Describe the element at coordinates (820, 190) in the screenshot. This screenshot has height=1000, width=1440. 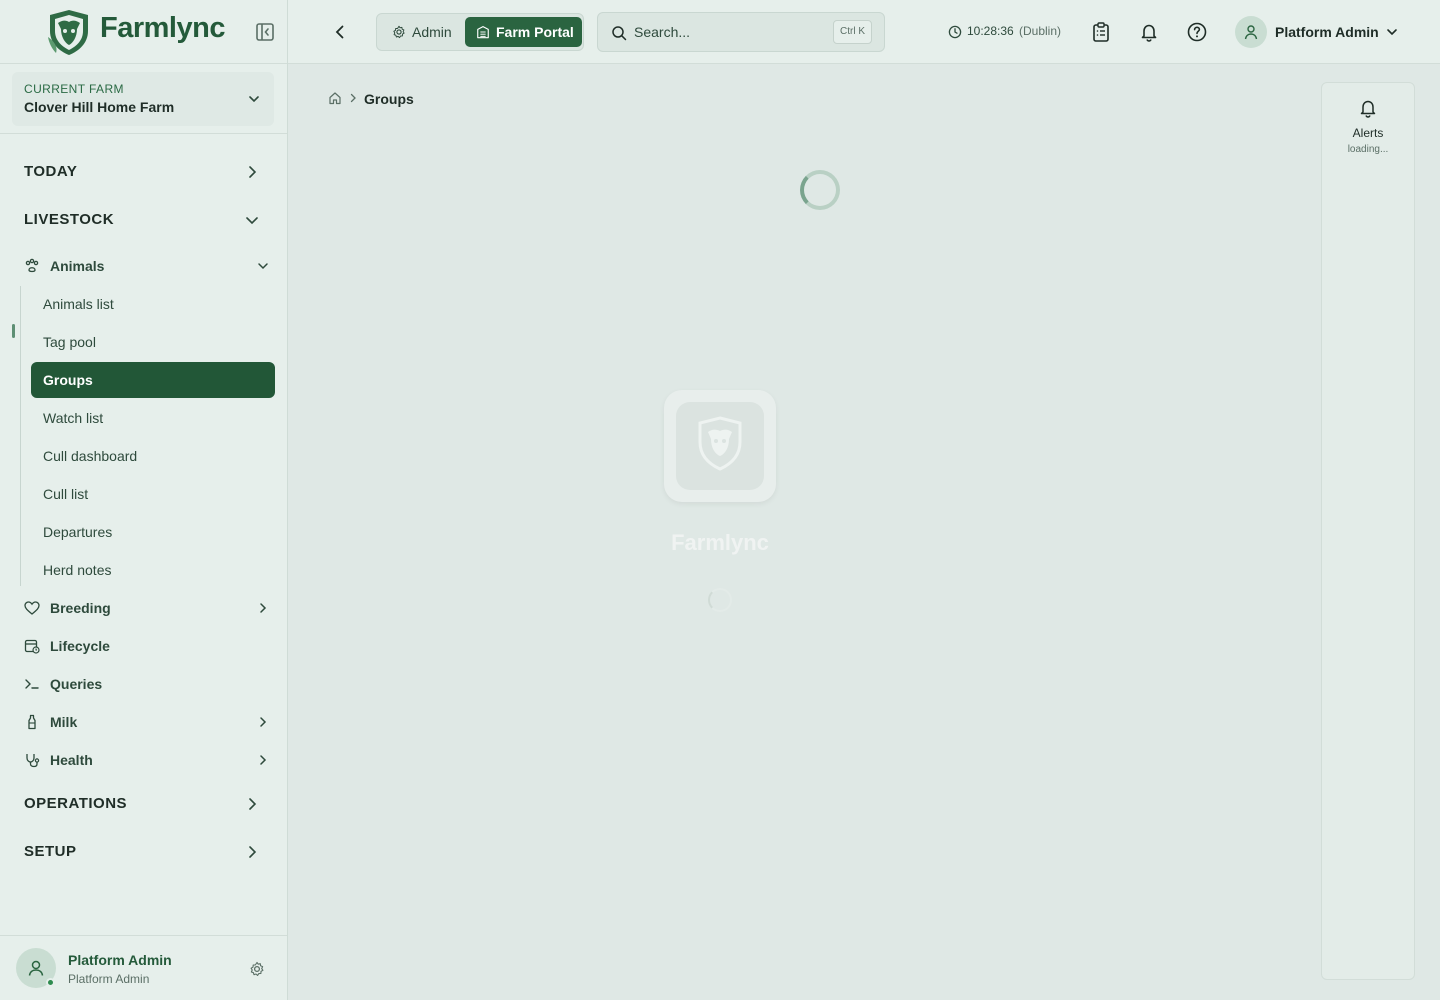
I see `loading-spinner` at that location.